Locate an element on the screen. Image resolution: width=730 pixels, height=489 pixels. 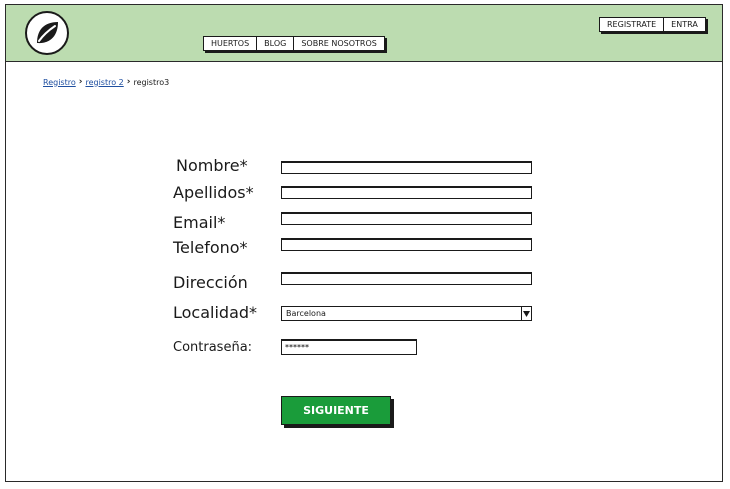
main-nav: HUERTOS BLOG SOBRE NOSOTROS is located at coordinates (294, 43).